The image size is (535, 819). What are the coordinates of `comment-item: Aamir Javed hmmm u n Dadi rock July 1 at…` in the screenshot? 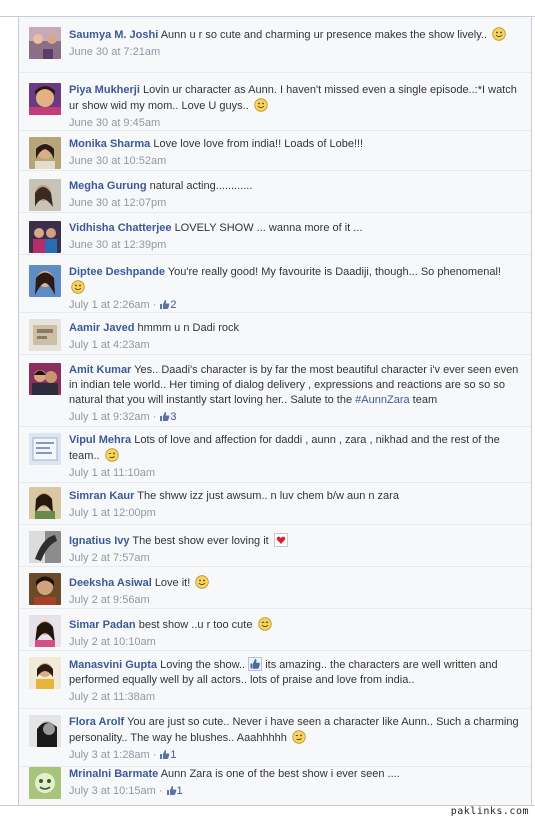 It's located at (275, 334).